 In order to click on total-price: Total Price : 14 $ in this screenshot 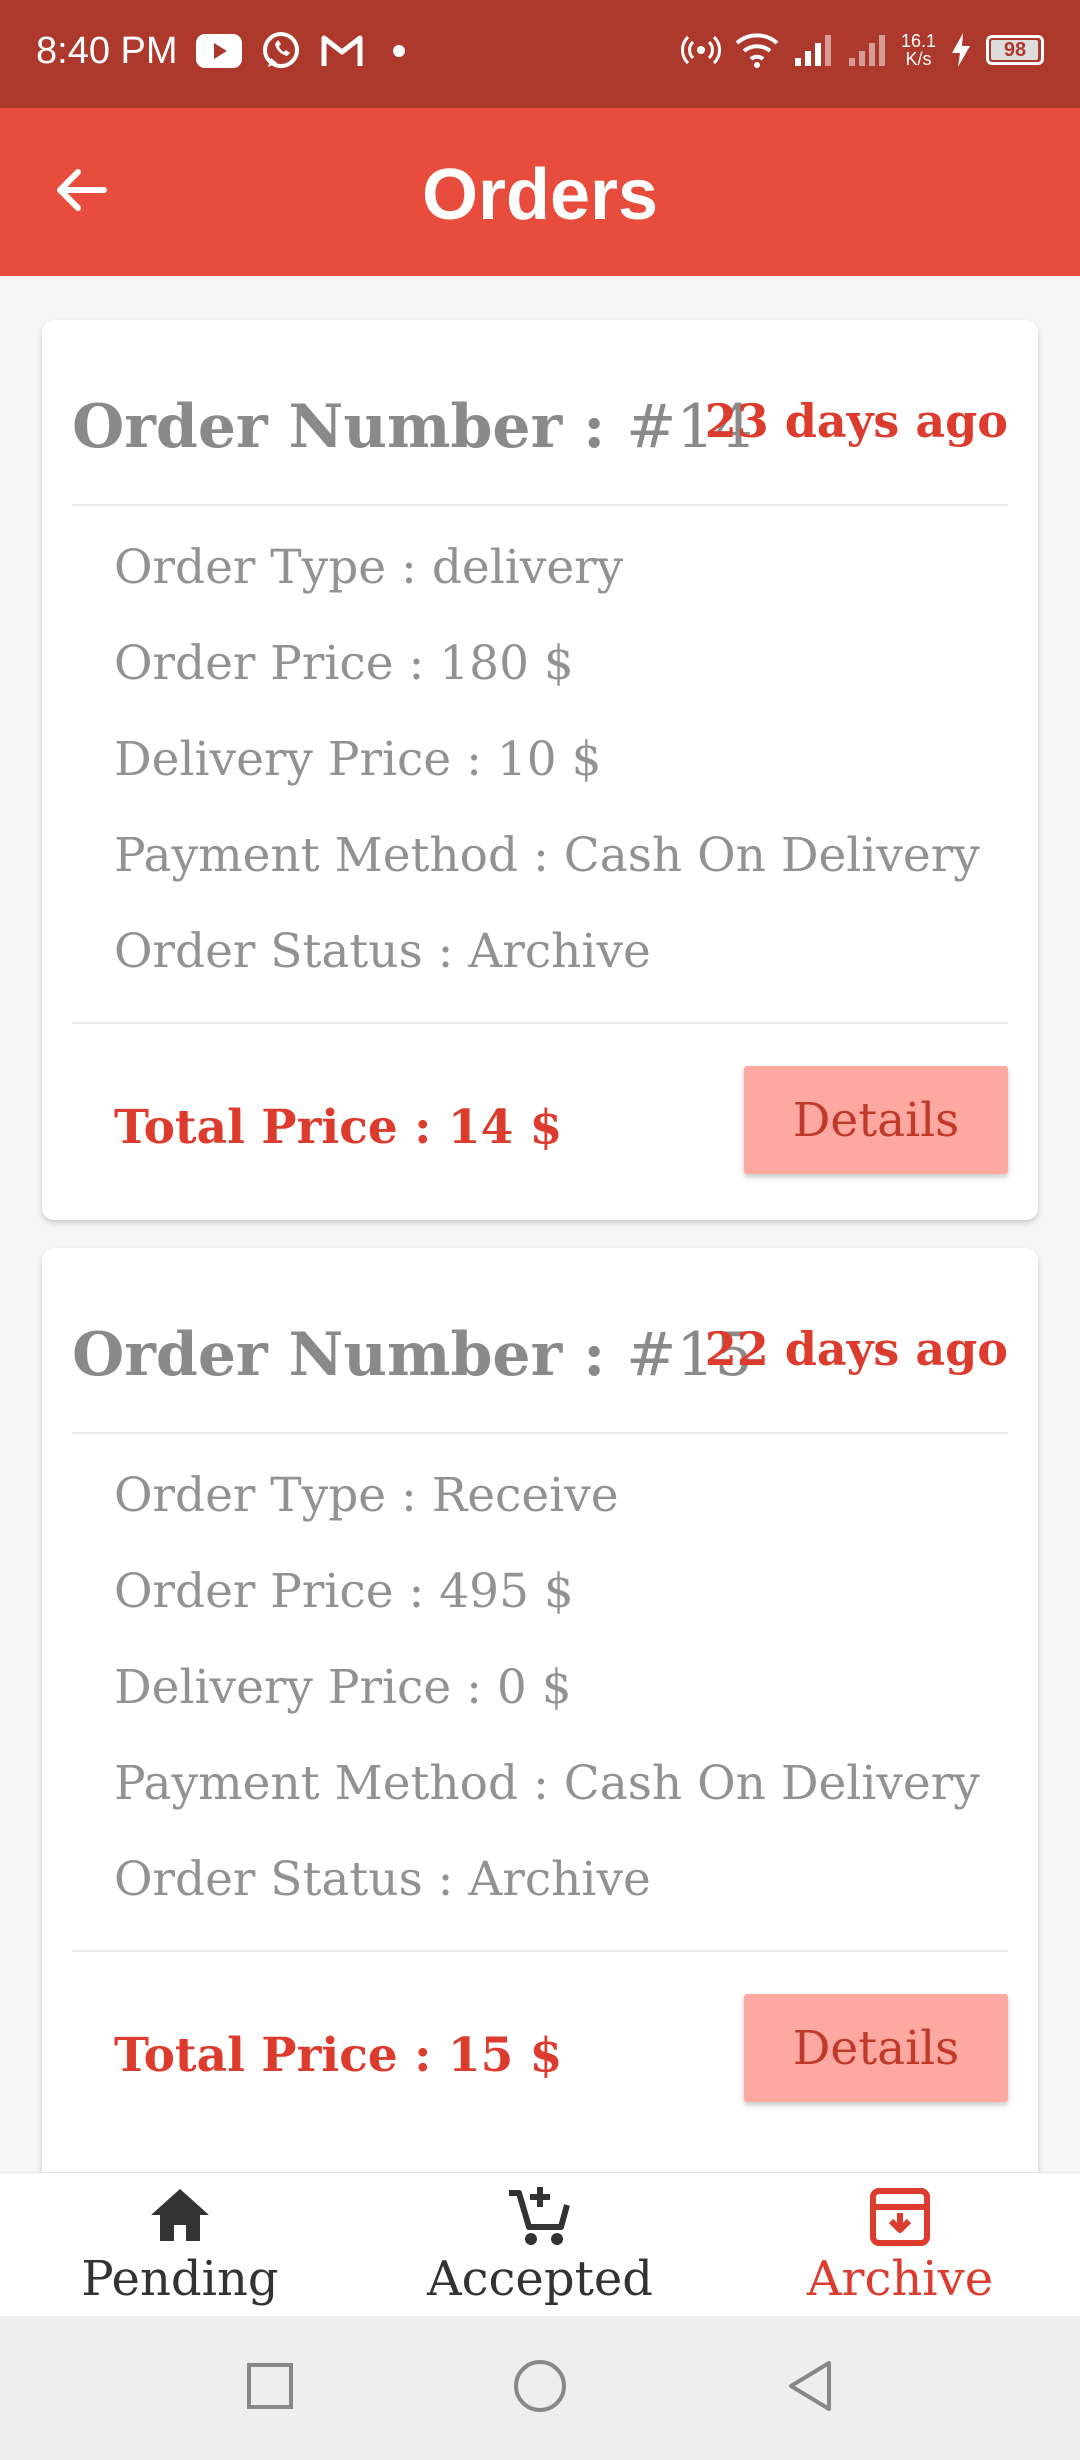, I will do `click(338, 1127)`.